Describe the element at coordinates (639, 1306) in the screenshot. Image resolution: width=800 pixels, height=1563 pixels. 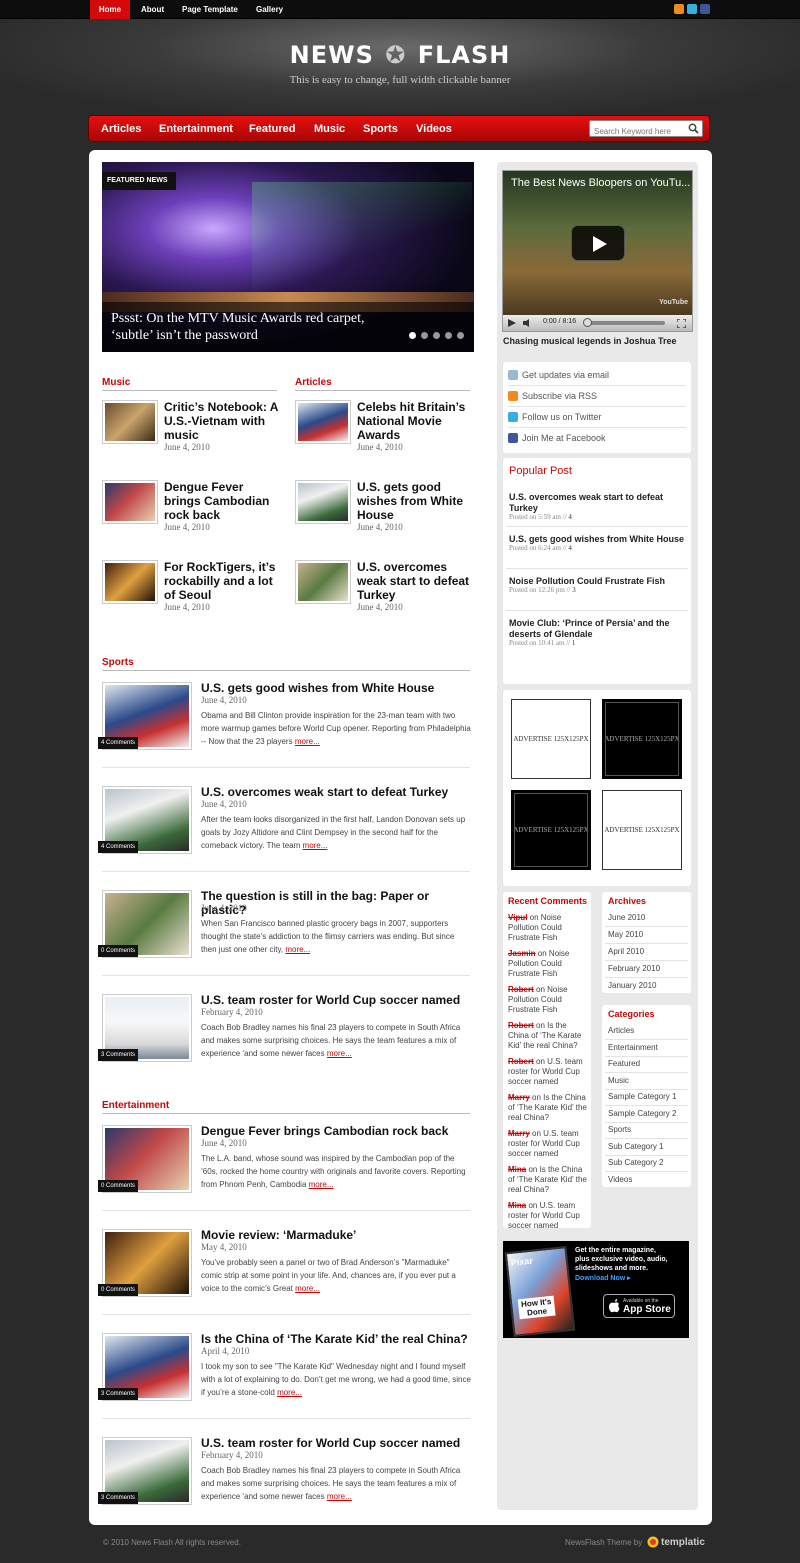
I see `app-store-badge: Available on the App Store` at that location.